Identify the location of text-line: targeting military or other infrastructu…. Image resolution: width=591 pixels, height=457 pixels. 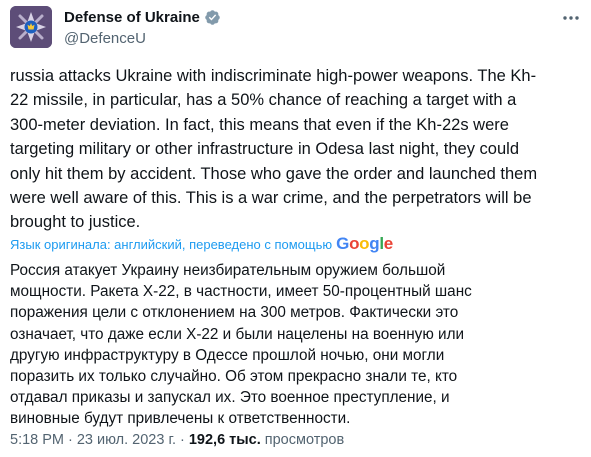
(264, 149).